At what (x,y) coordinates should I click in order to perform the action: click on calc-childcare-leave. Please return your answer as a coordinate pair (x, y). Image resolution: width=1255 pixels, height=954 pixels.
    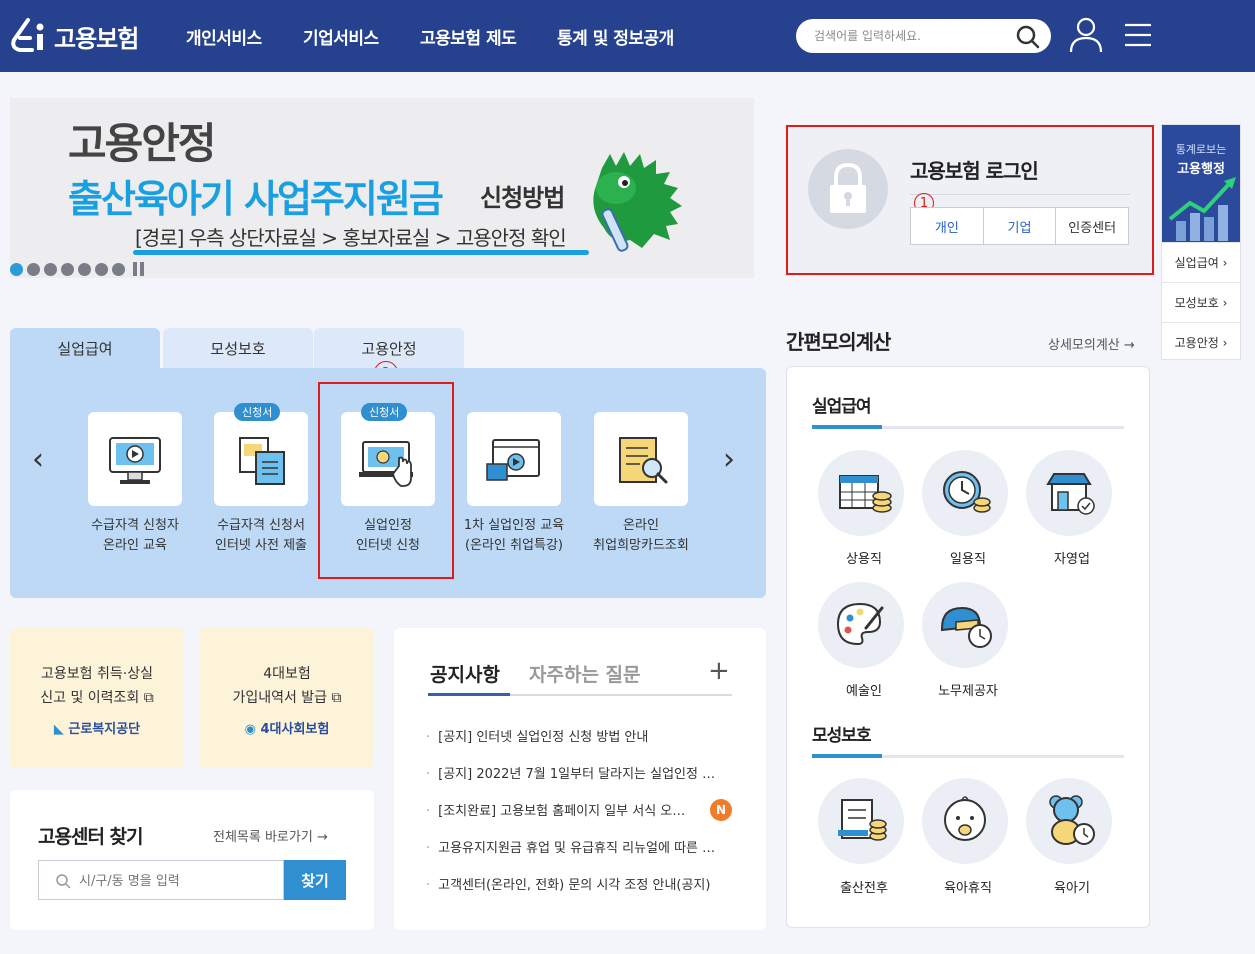
    Looking at the image, I should click on (965, 821).